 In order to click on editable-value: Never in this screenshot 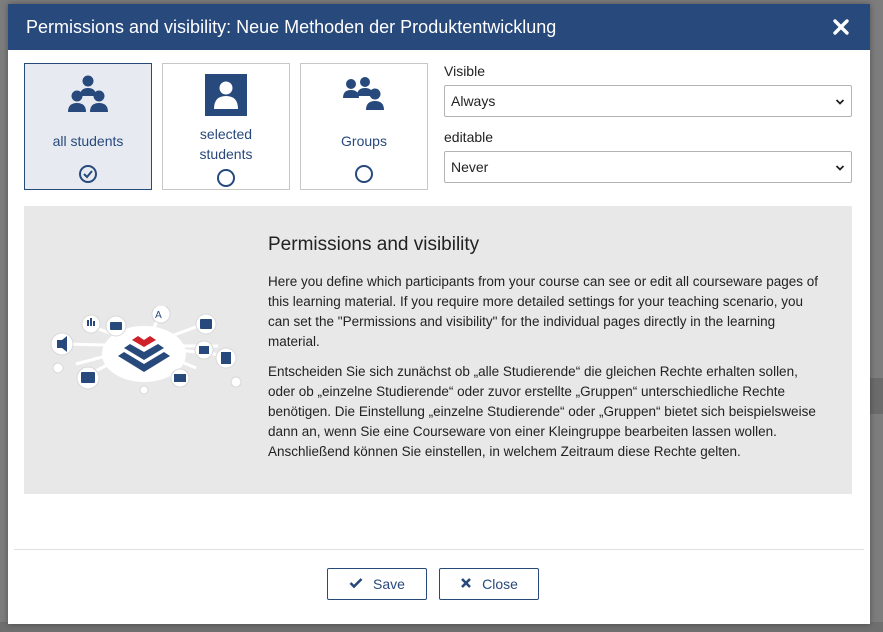, I will do `click(470, 167)`.